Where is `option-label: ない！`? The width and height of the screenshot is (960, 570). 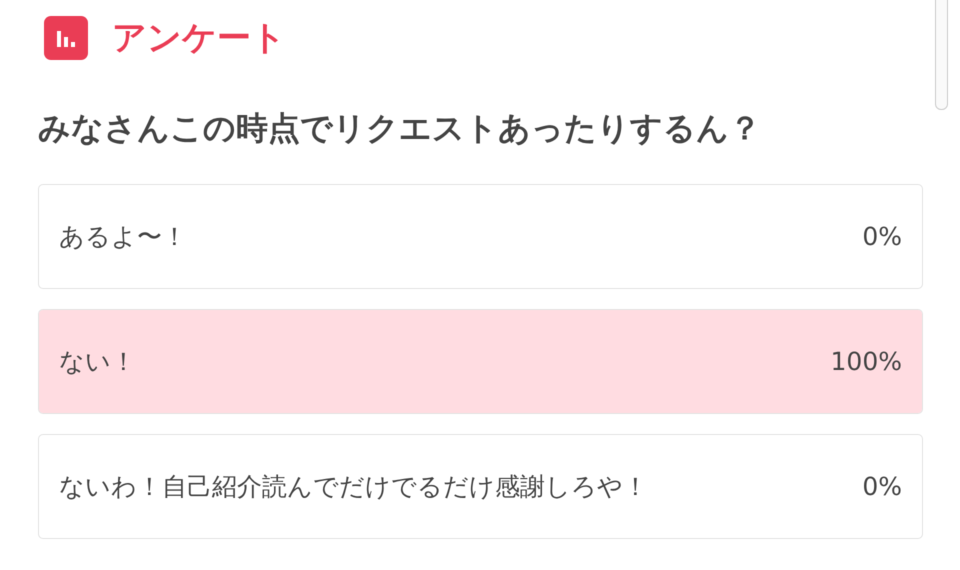
option-label: ない！ is located at coordinates (97, 362).